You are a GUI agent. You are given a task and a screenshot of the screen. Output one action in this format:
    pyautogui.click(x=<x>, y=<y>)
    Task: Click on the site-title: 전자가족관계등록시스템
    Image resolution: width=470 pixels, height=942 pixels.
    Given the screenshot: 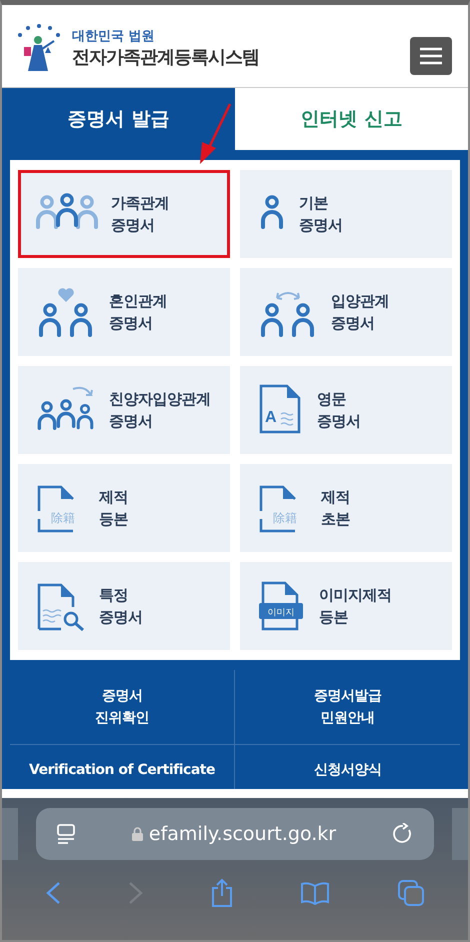 What is the action you would take?
    pyautogui.click(x=165, y=57)
    